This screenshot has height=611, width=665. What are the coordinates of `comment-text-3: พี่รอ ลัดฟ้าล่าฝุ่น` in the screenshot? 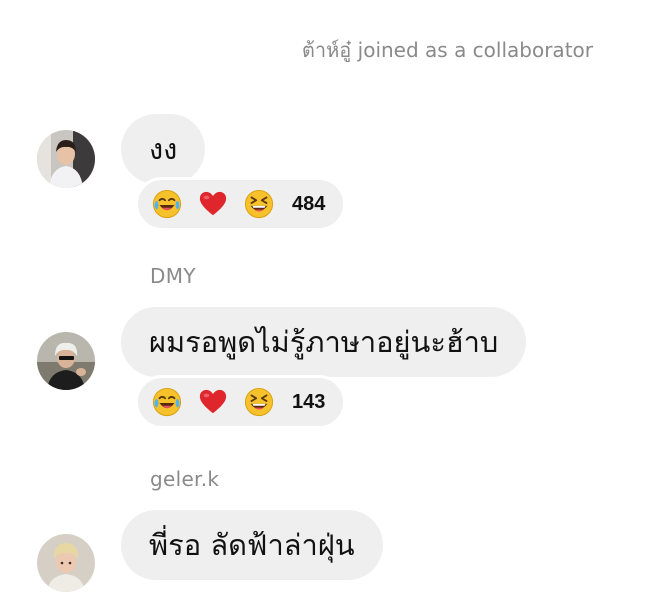 It's located at (252, 545).